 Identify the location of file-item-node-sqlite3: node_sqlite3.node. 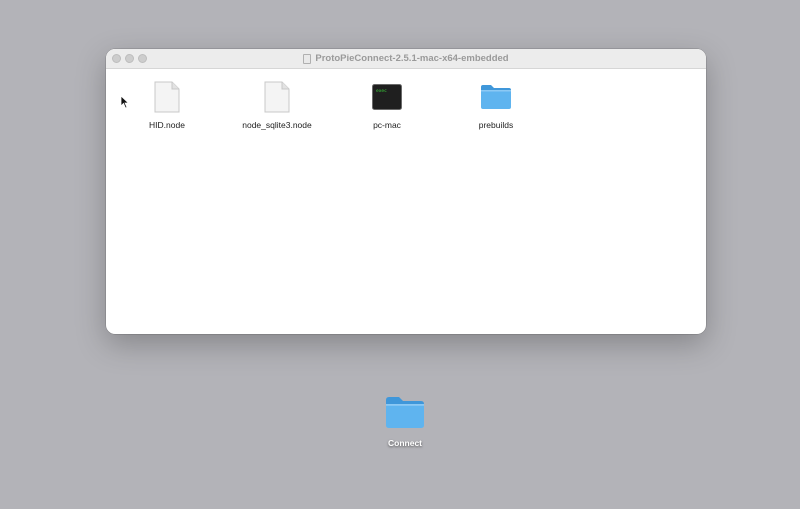
(277, 104).